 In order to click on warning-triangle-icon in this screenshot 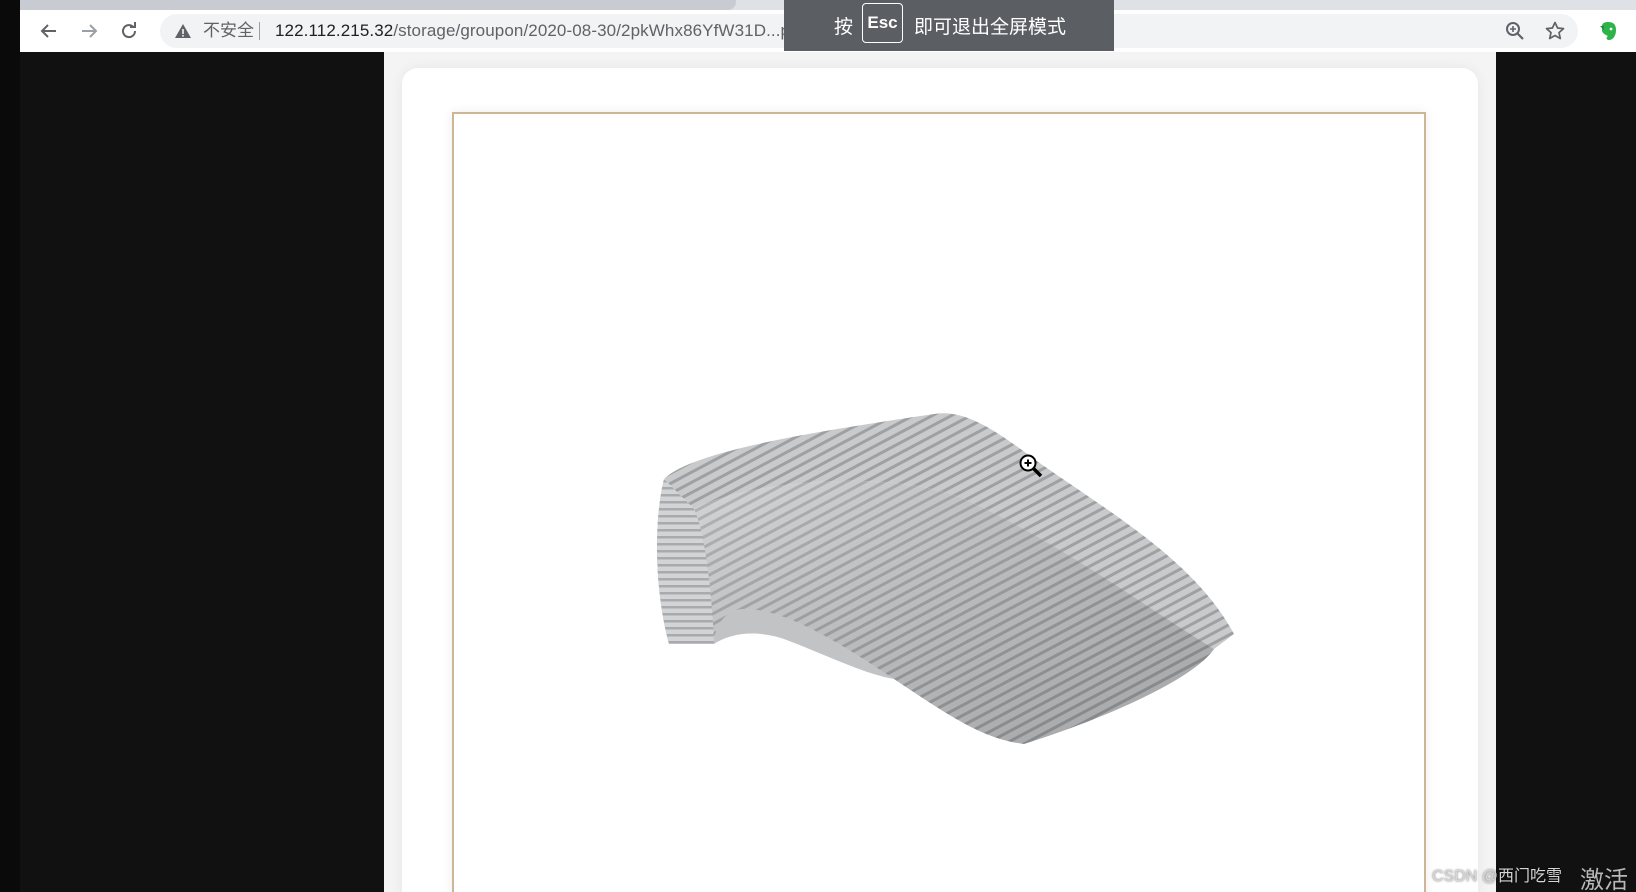, I will do `click(183, 31)`.